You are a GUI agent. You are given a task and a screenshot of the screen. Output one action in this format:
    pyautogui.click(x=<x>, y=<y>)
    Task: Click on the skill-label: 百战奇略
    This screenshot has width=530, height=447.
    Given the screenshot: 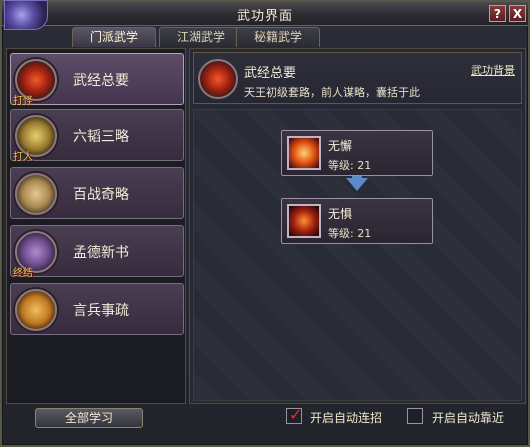 What is the action you would take?
    pyautogui.click(x=101, y=195)
    